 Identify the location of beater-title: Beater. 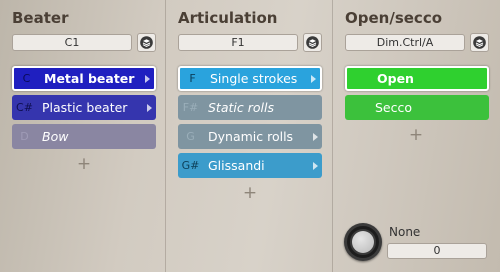
(40, 18).